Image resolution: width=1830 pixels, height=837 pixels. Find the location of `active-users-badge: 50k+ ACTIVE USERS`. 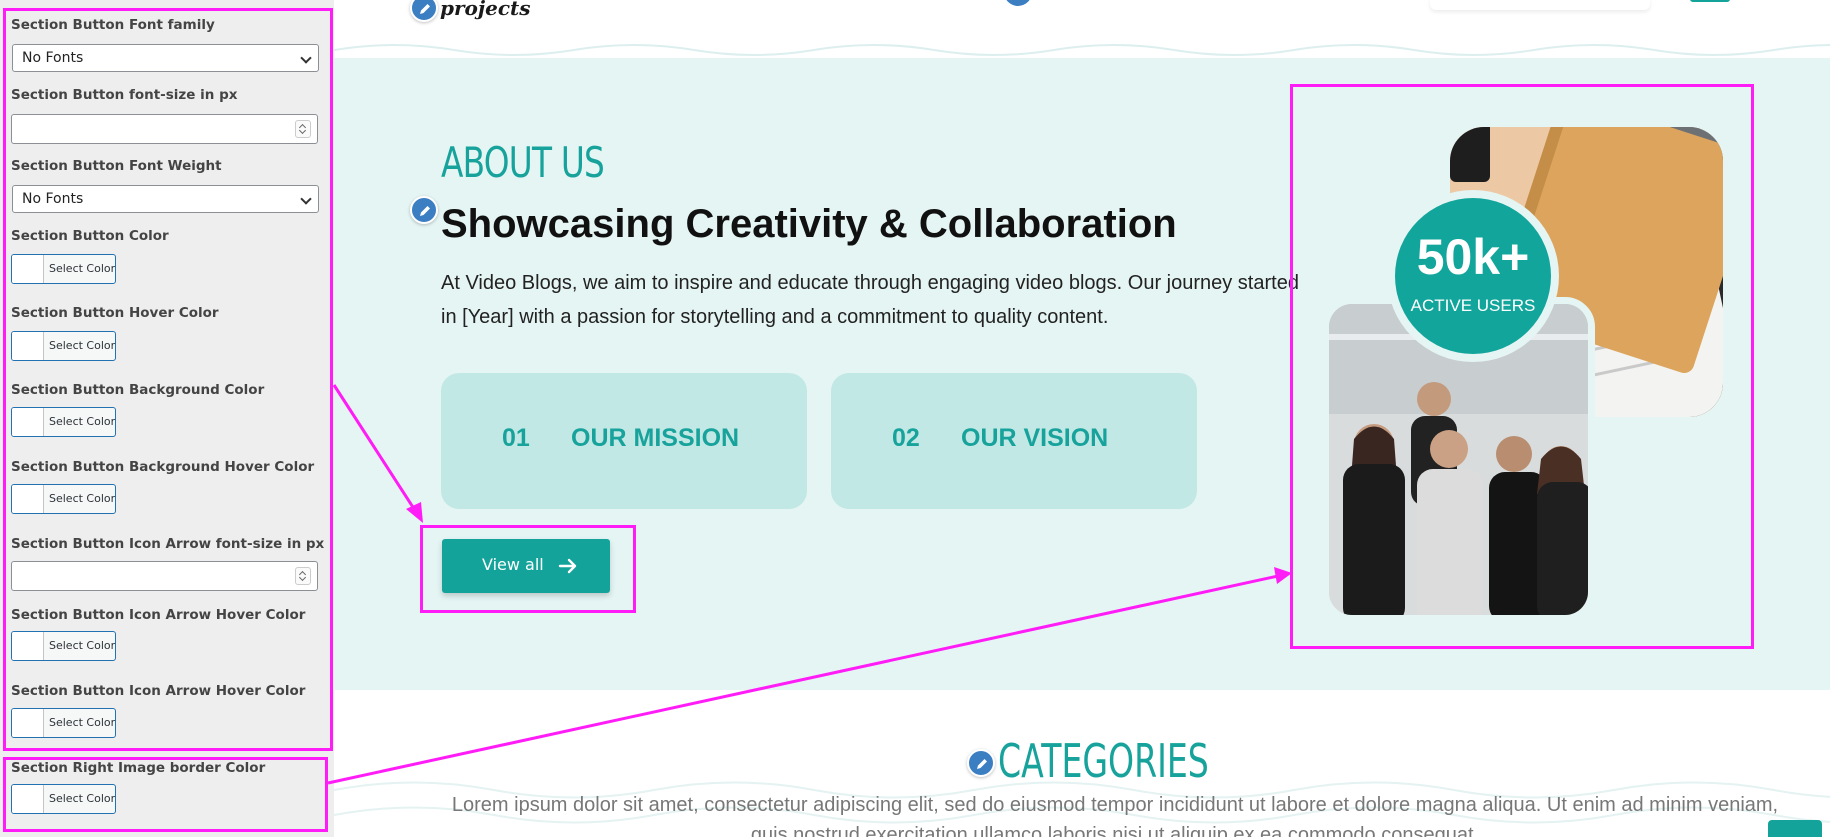

active-users-badge: 50k+ ACTIVE USERS is located at coordinates (1473, 276).